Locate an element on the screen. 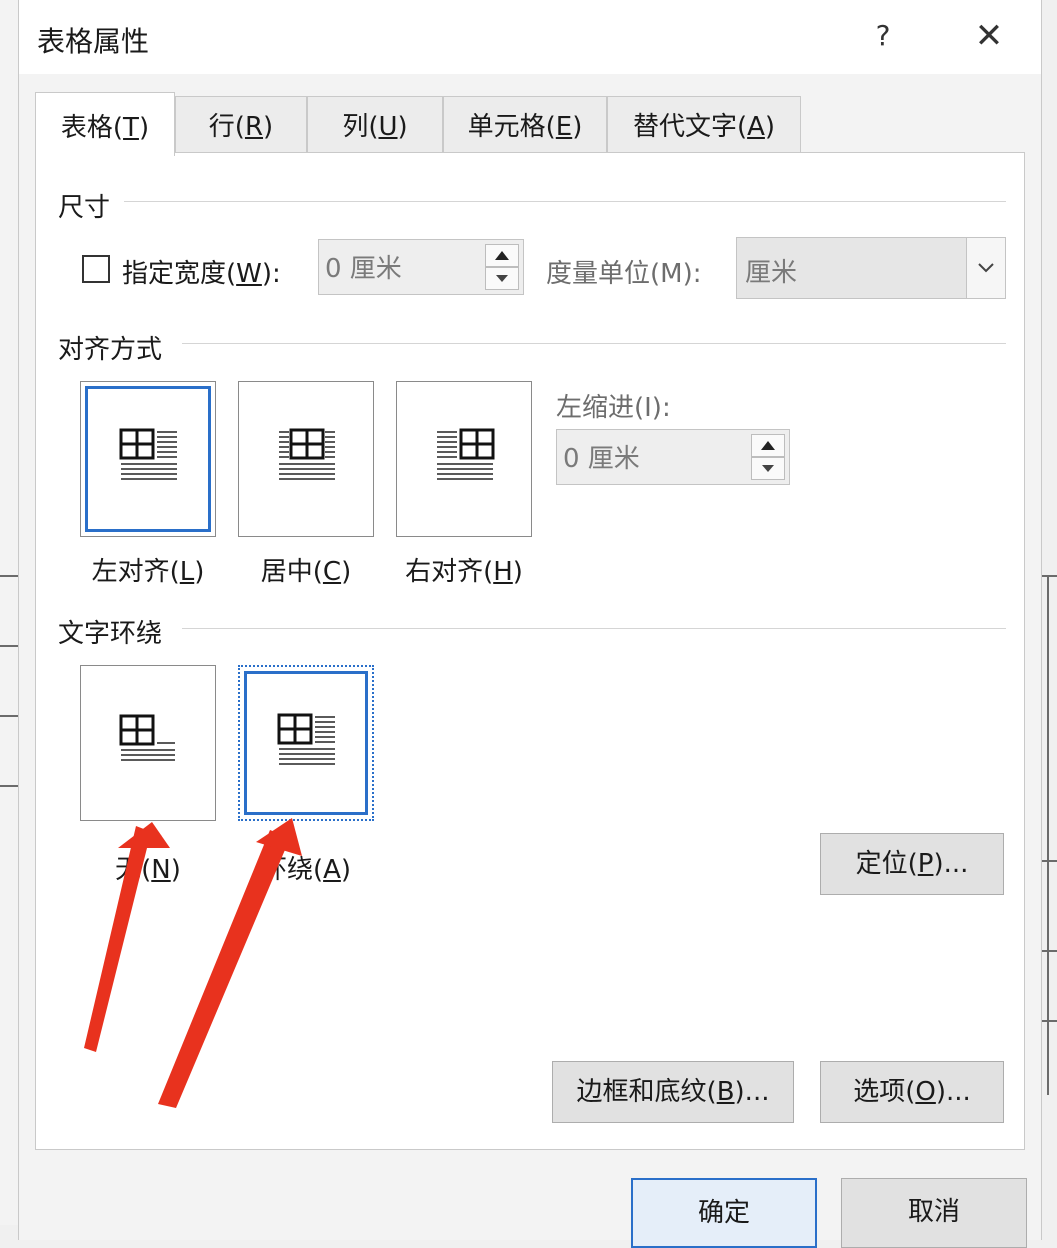 The height and width of the screenshot is (1248, 1057). align-center-option is located at coordinates (306, 459).